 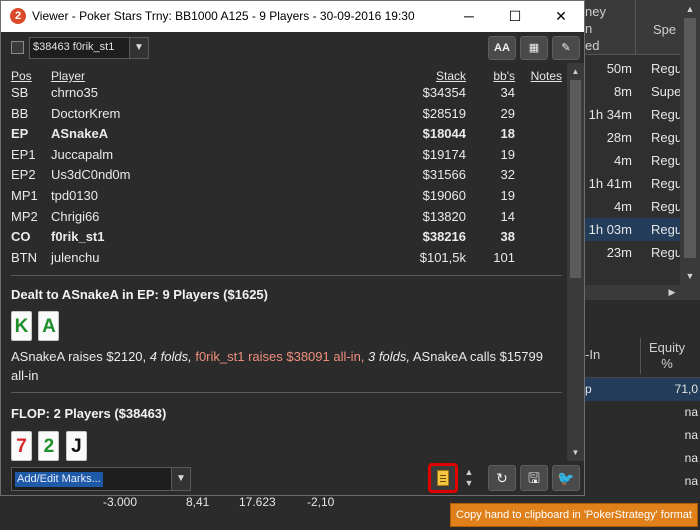 What do you see at coordinates (82, 154) in the screenshot?
I see `player-name: Juccapalm` at bounding box center [82, 154].